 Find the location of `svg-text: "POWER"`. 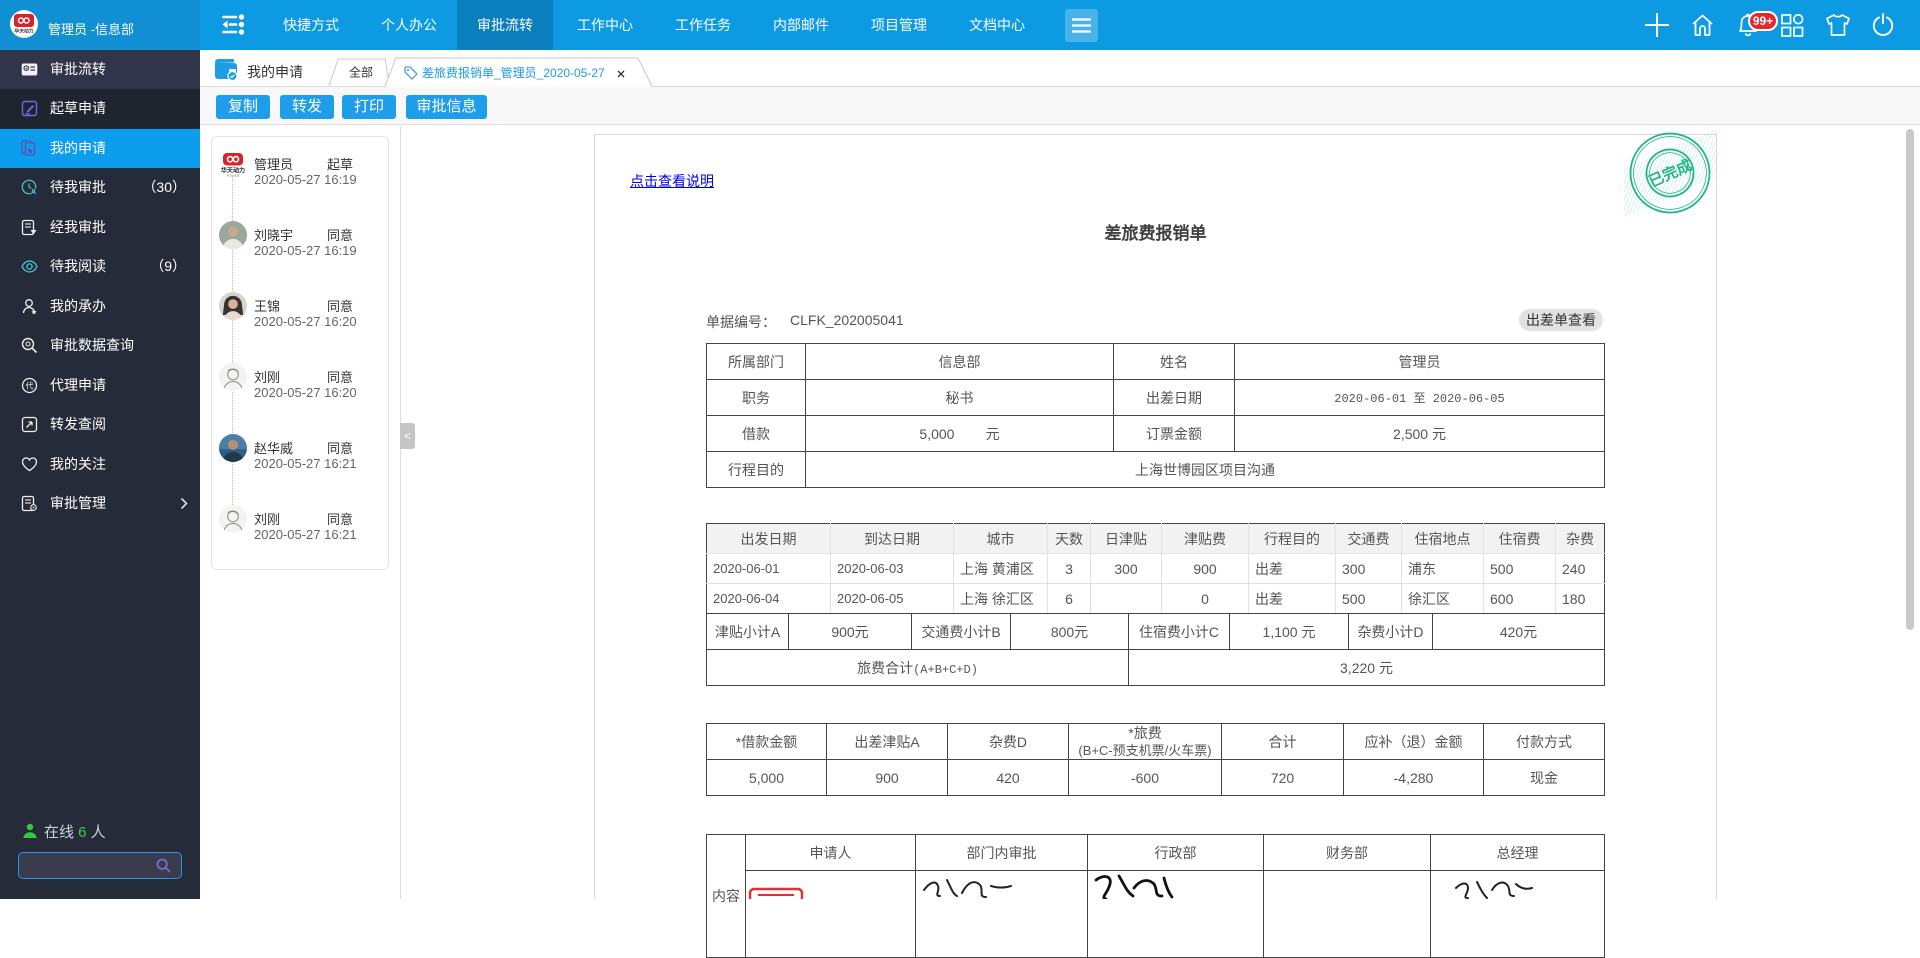

svg-text: "POWER" is located at coordinates (233, 176).